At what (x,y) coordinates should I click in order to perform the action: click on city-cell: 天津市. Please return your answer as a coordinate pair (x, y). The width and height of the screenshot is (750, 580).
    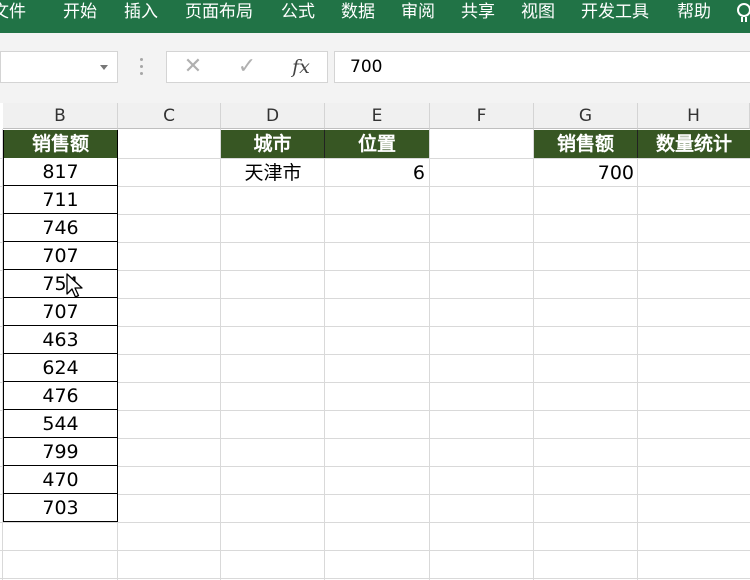
    Looking at the image, I should click on (273, 173).